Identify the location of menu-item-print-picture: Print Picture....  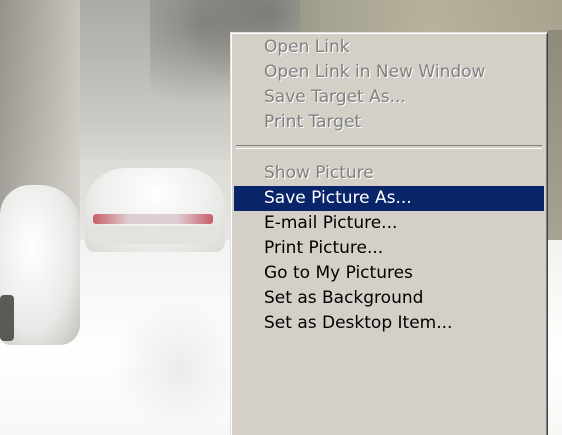
(389, 248).